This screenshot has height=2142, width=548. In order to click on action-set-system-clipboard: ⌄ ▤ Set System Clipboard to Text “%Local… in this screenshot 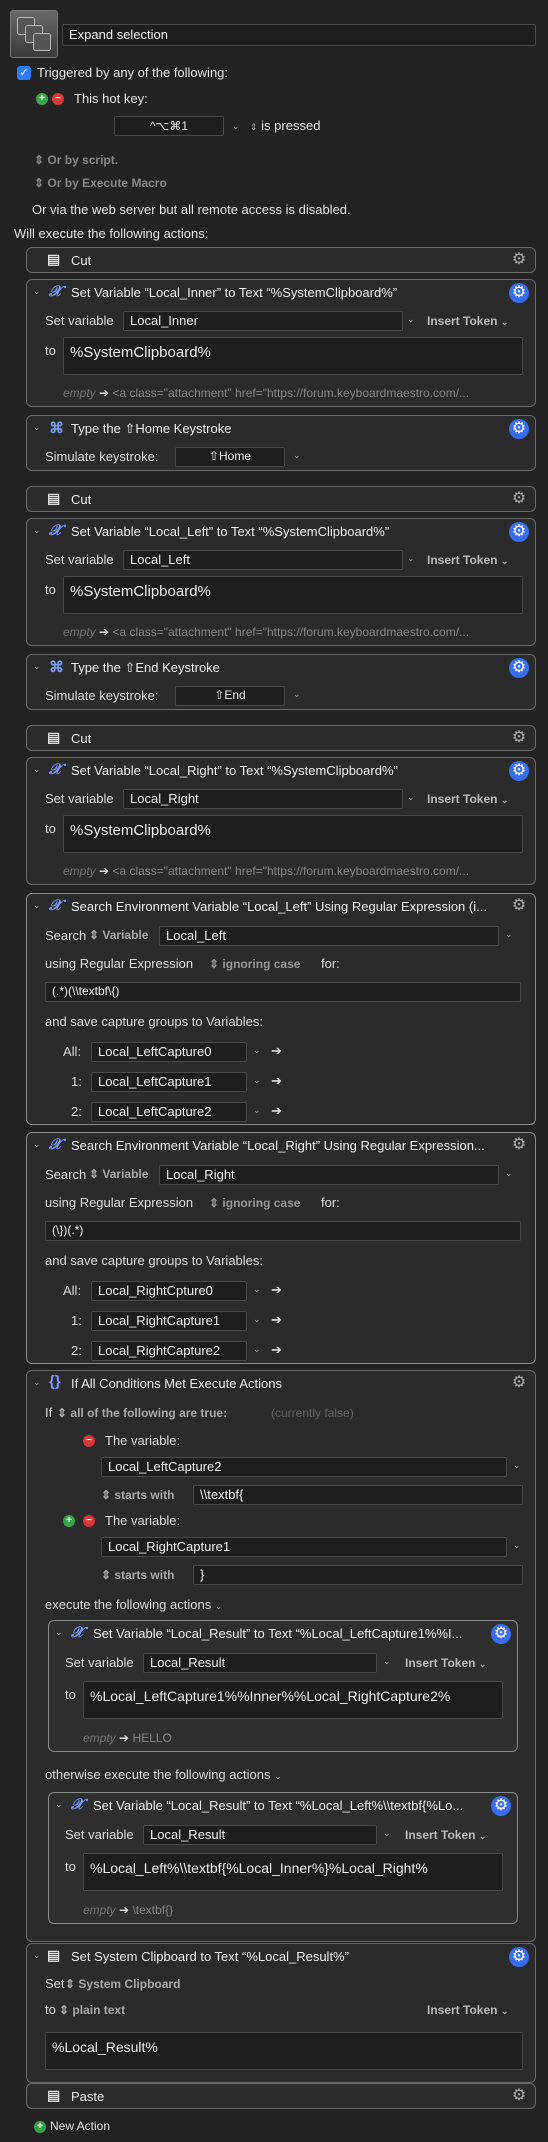, I will do `click(281, 2013)`.